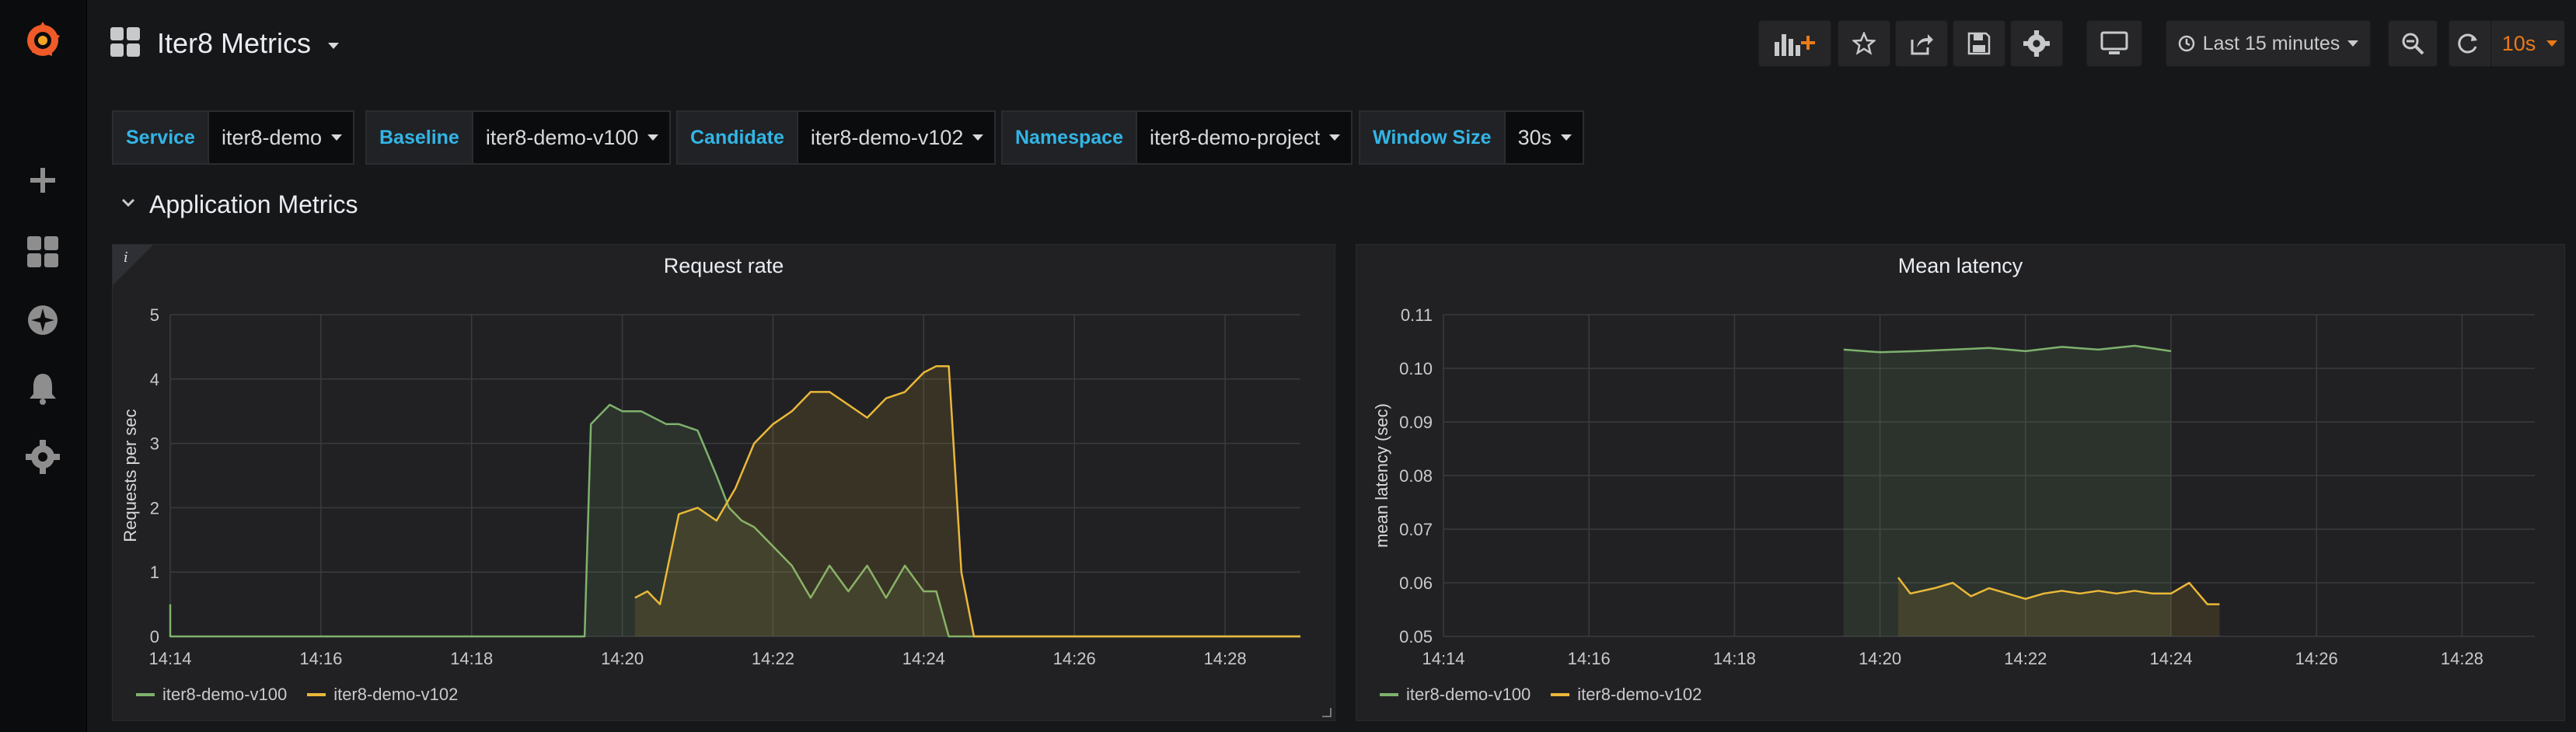 The width and height of the screenshot is (2576, 732). What do you see at coordinates (254, 204) in the screenshot?
I see `row-title: Application Metrics` at bounding box center [254, 204].